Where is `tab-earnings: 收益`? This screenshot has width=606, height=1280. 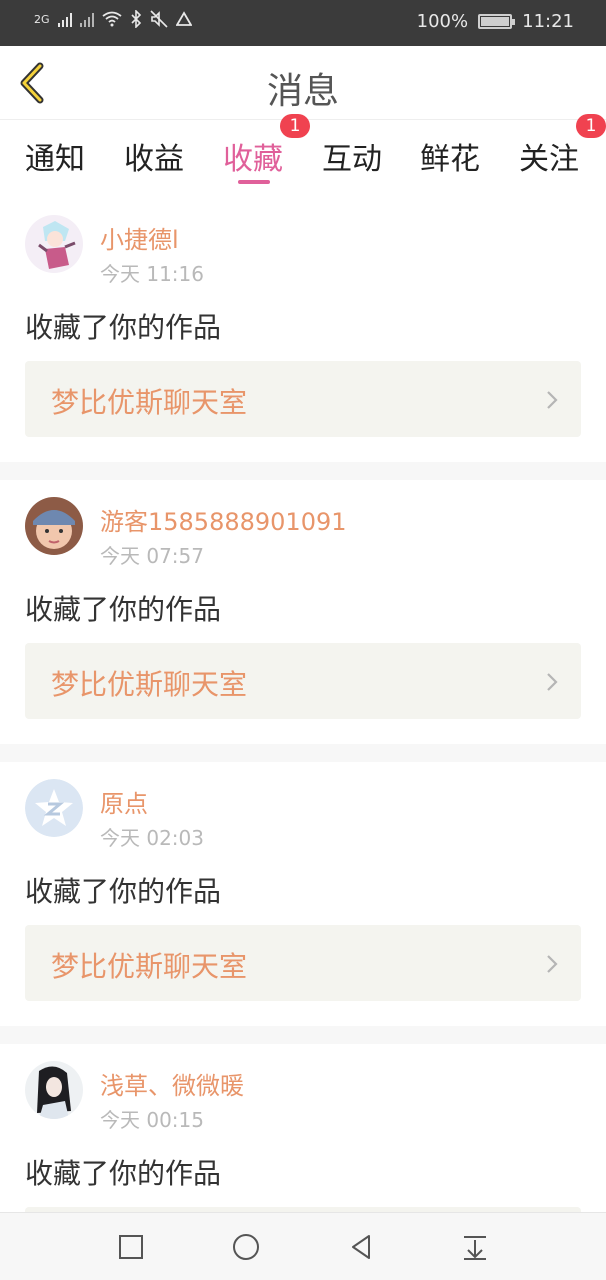
tab-earnings: 收益 is located at coordinates (154, 156).